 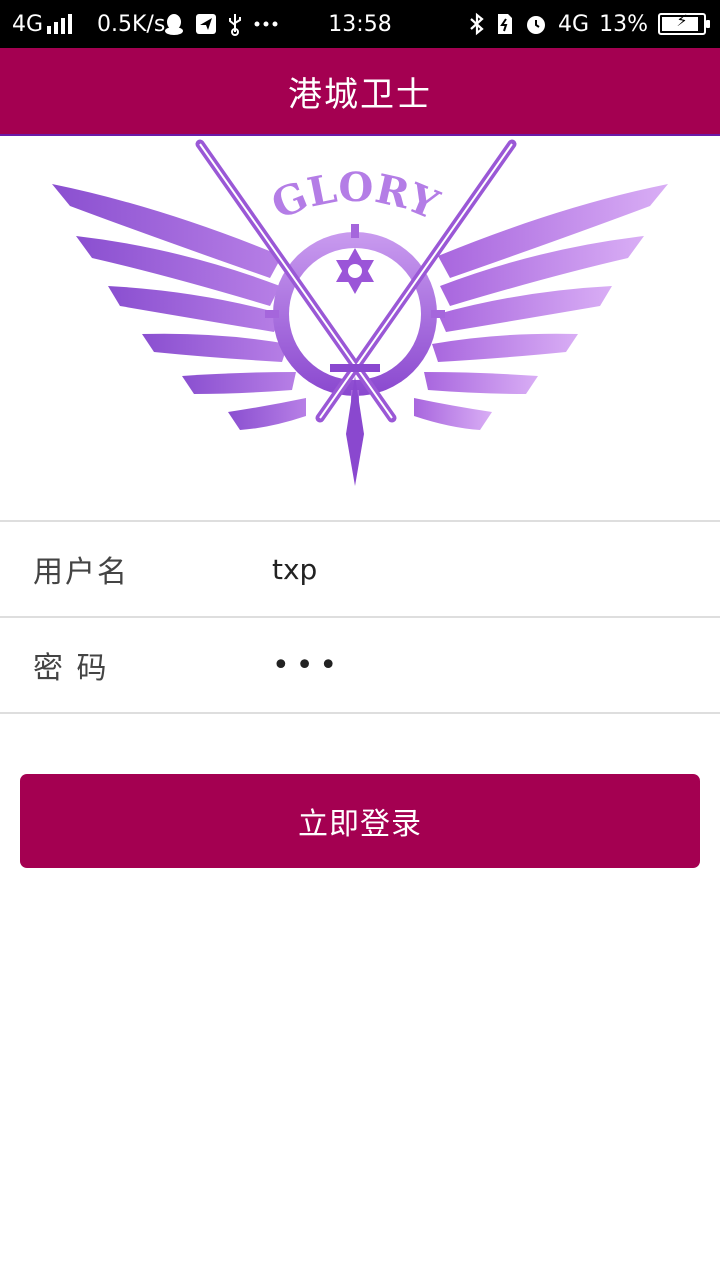 I want to click on network-indicator: 4G, so click(x=42, y=24).